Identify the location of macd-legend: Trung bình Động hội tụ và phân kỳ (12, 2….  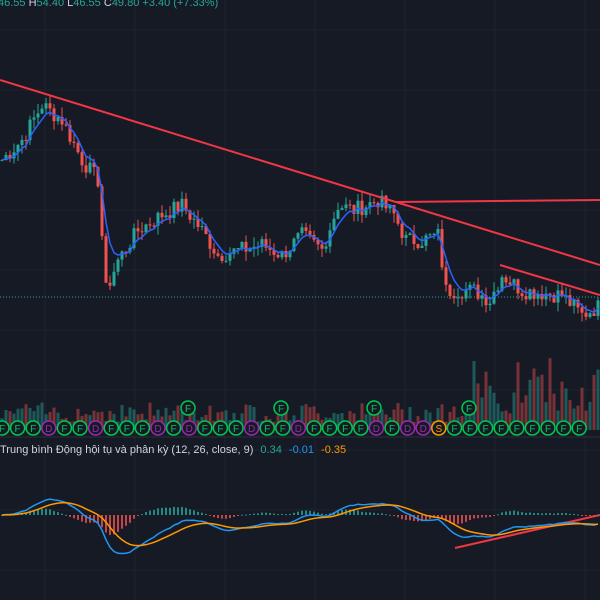
(173, 450).